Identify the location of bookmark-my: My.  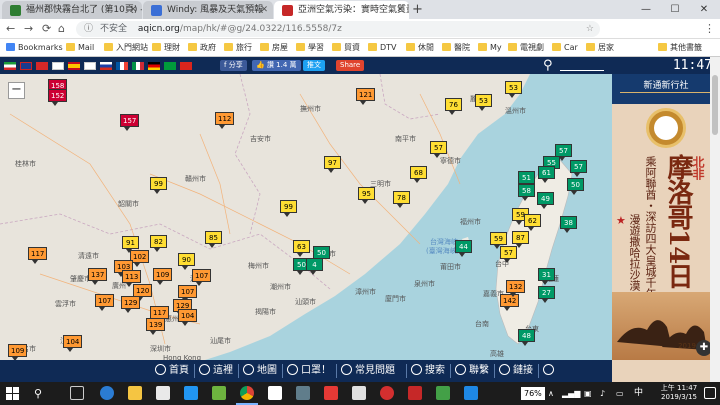
(490, 48).